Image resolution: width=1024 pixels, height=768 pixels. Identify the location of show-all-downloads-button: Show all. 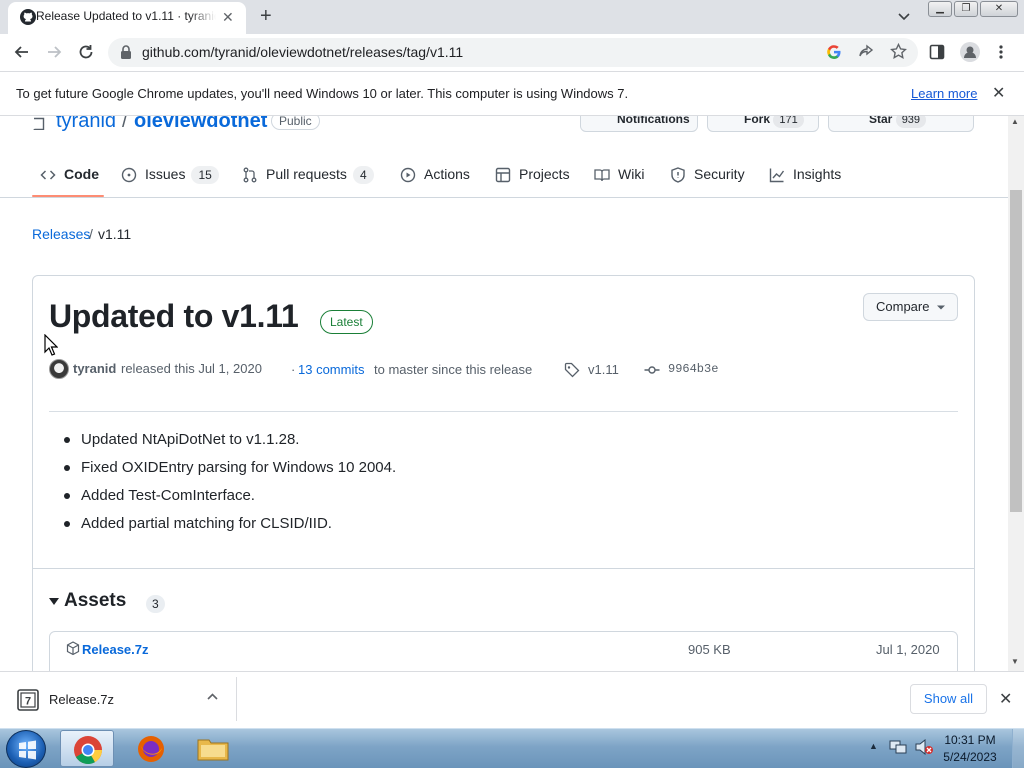
(948, 699).